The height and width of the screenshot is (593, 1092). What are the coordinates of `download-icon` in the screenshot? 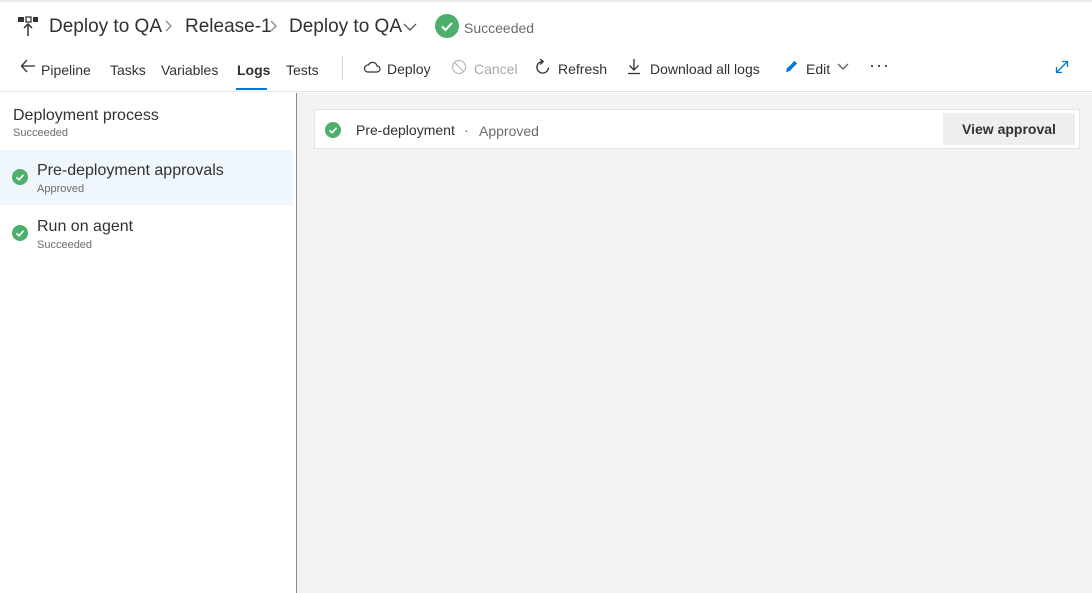 It's located at (634, 67).